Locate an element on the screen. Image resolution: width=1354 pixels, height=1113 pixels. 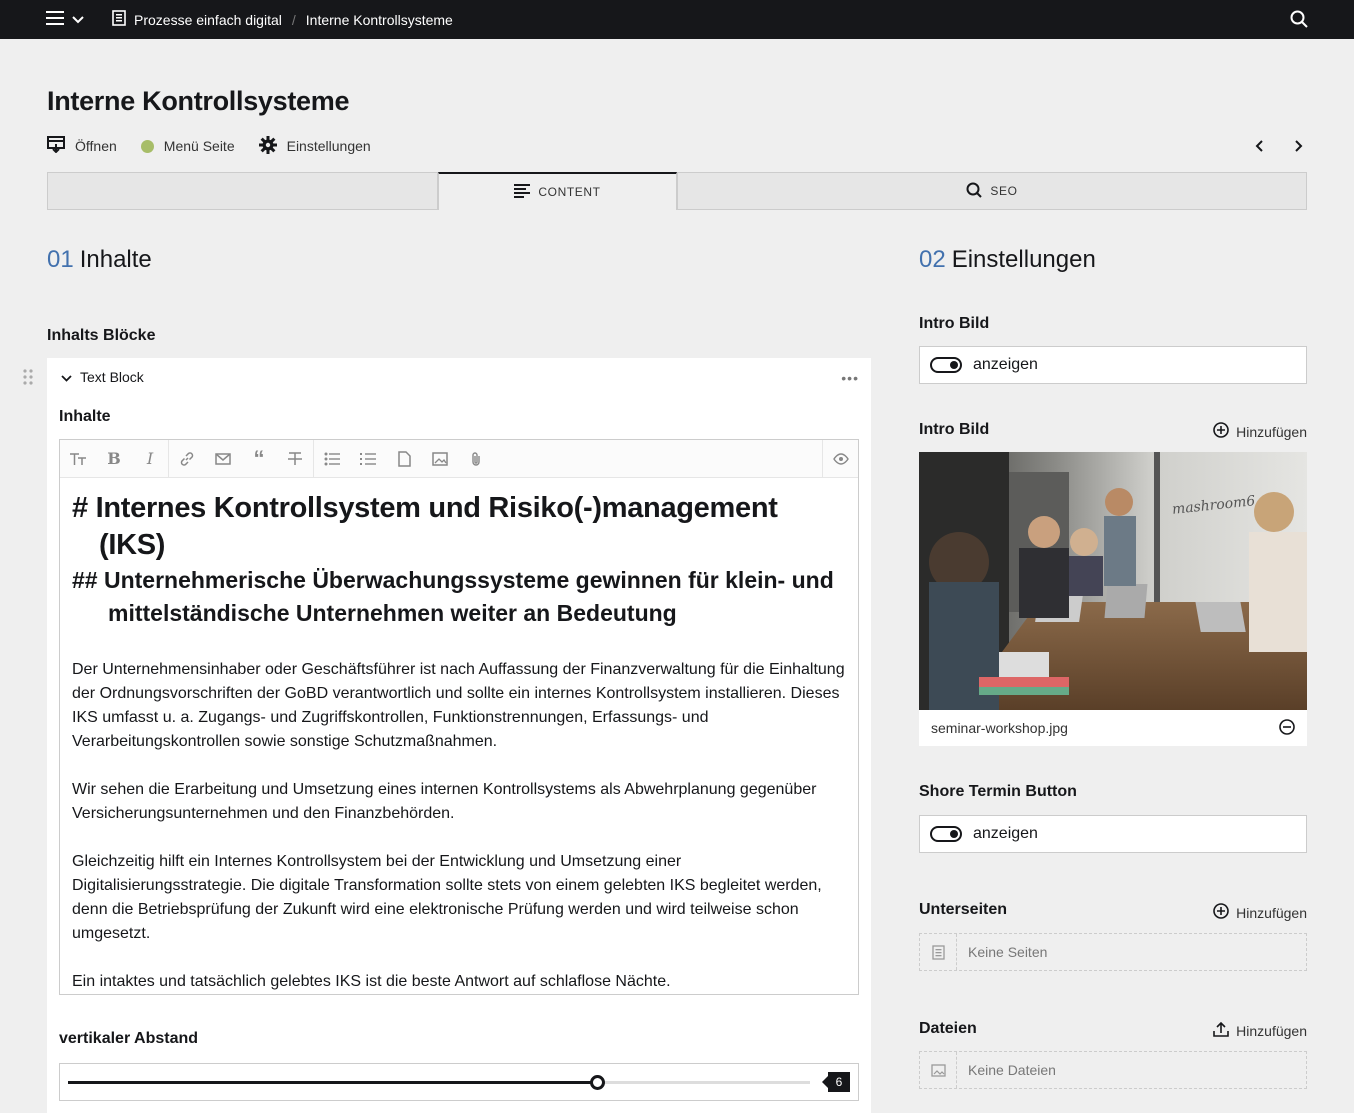
settings-button: Einstellungen is located at coordinates (314, 146).